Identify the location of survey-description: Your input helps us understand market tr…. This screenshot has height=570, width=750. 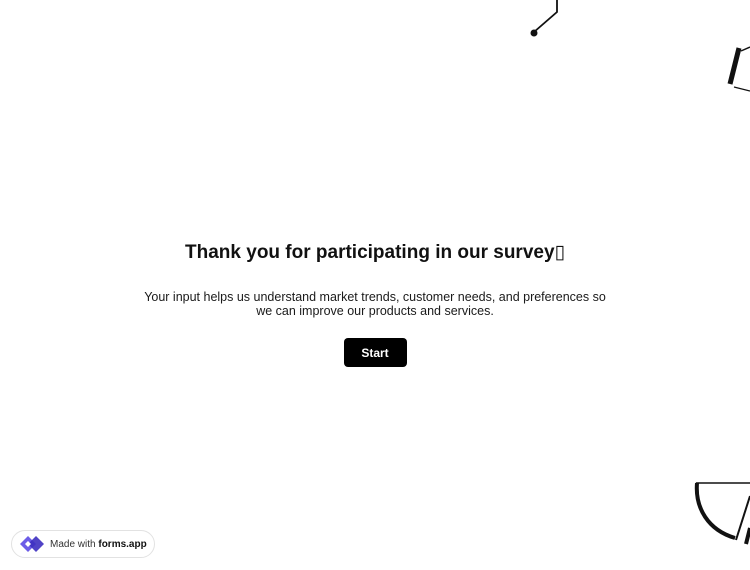
(375, 304).